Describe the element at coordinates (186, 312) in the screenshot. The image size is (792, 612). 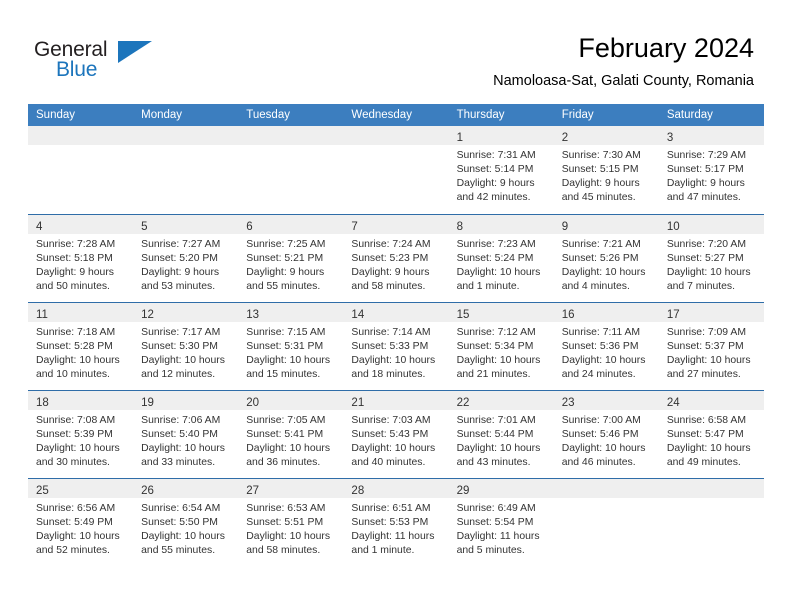
I see `day-number-band: 12` at that location.